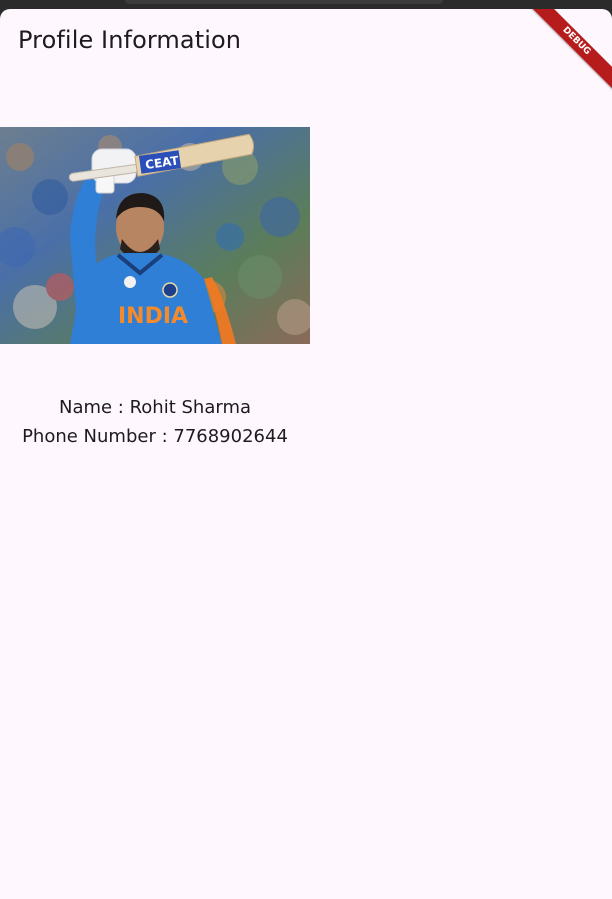 The width and height of the screenshot is (612, 899). I want to click on app-bar: Profile Information, so click(306, 43).